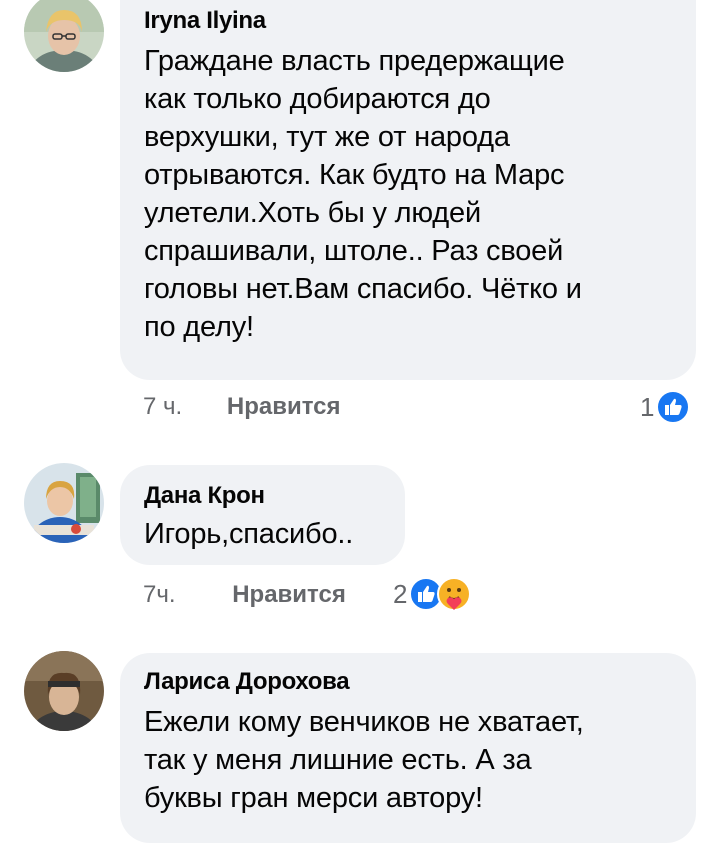  I want to click on care-reaction-icon, so click(454, 594).